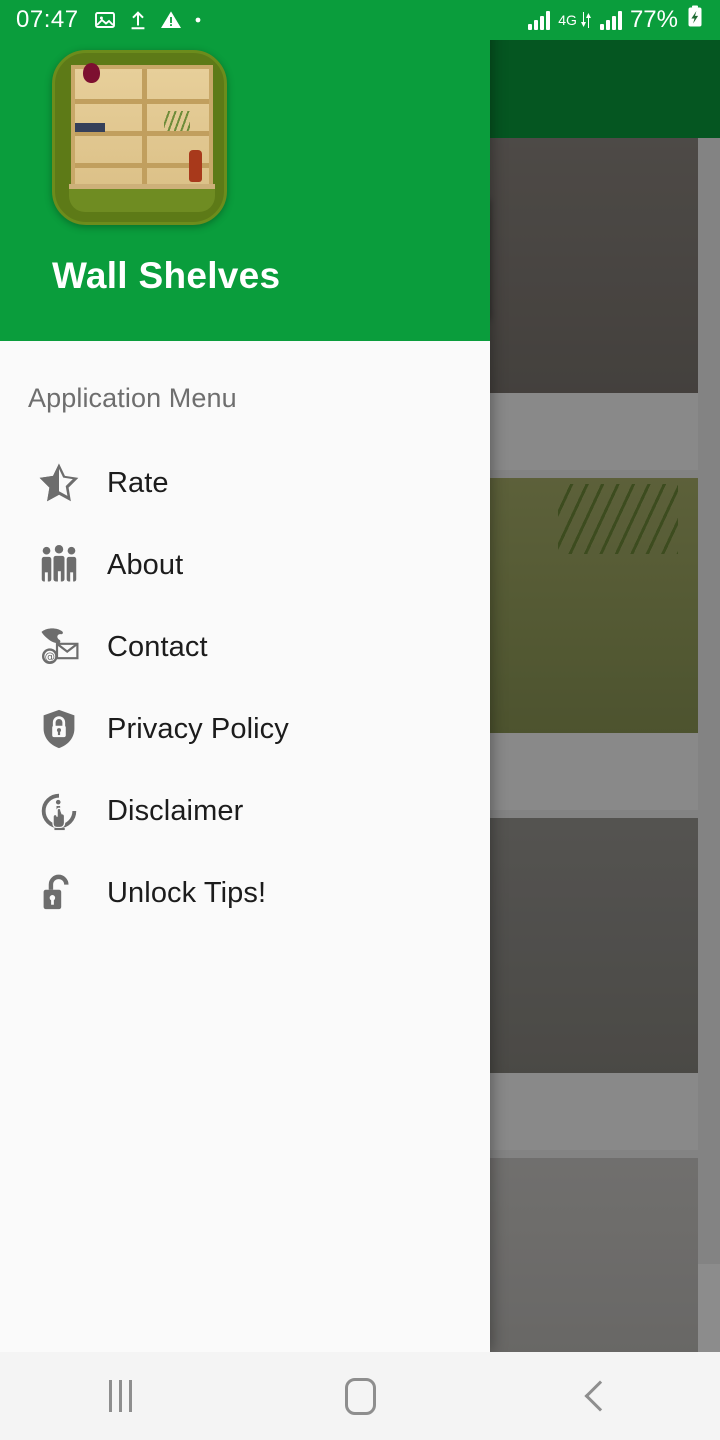  Describe the element at coordinates (59, 647) in the screenshot. I see `phone-envelope-at-icon: @` at that location.